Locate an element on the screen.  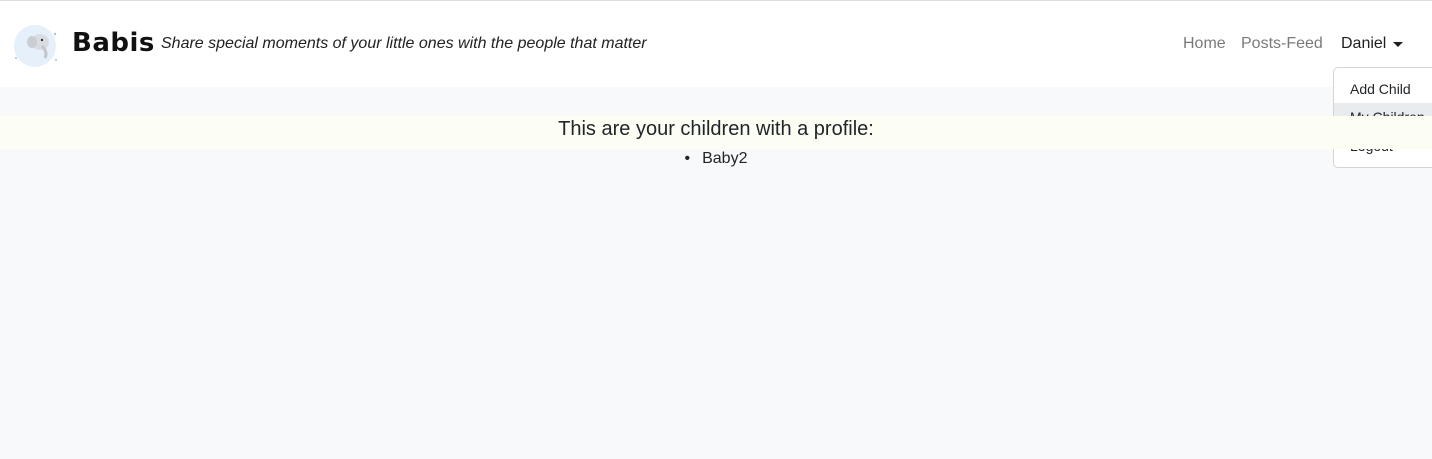
menu-item-add-child: Add Child is located at coordinates (1383, 89).